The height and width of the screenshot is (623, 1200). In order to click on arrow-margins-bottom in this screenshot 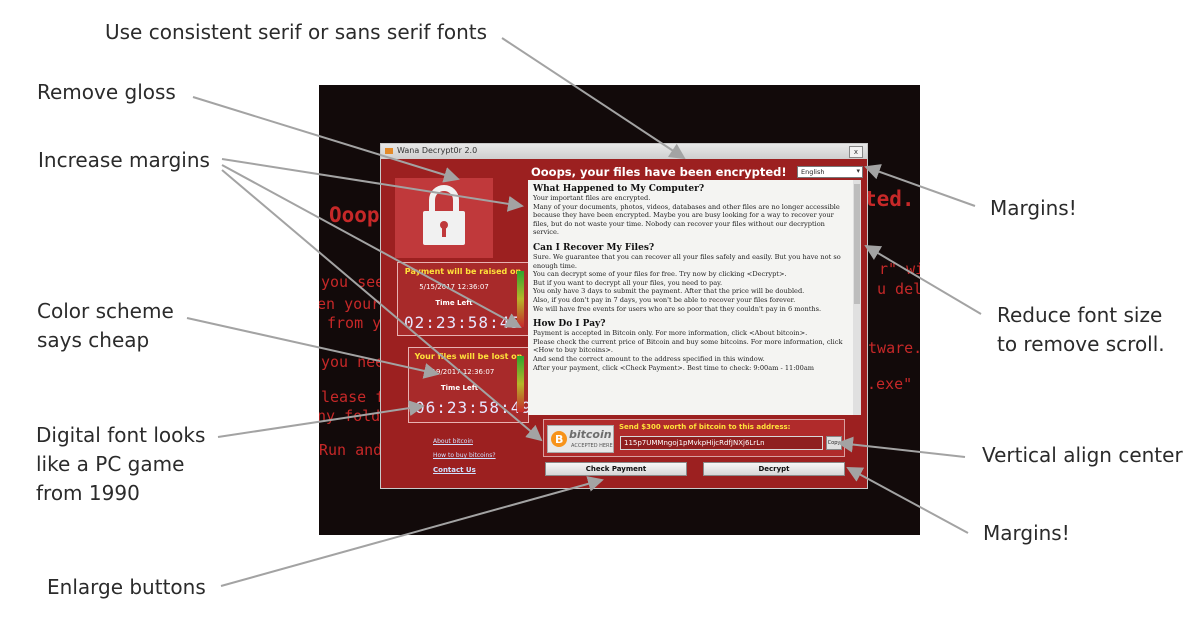, I will do `click(907, 500)`.